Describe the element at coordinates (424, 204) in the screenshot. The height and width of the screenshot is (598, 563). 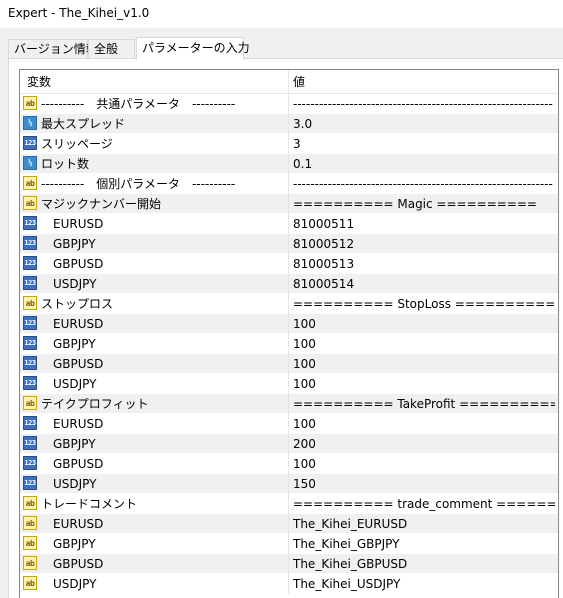
I see `parameter-value: ========== Magic ==========` at that location.